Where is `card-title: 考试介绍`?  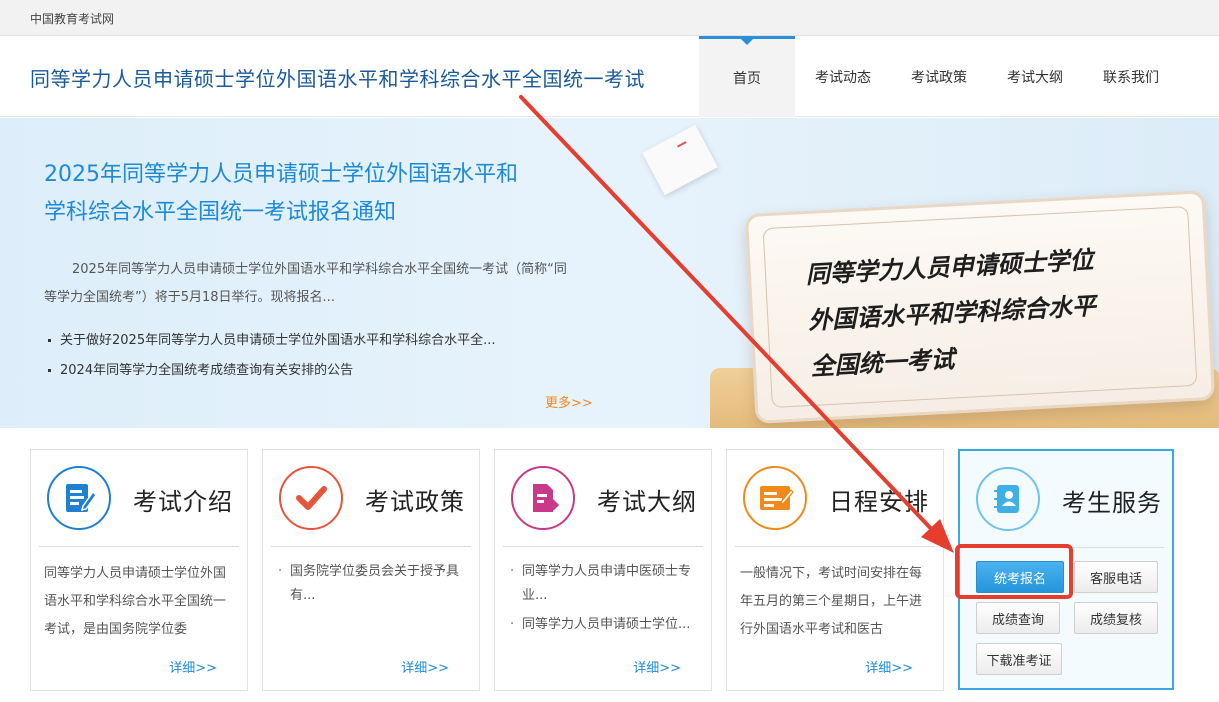 card-title: 考试介绍 is located at coordinates (183, 502).